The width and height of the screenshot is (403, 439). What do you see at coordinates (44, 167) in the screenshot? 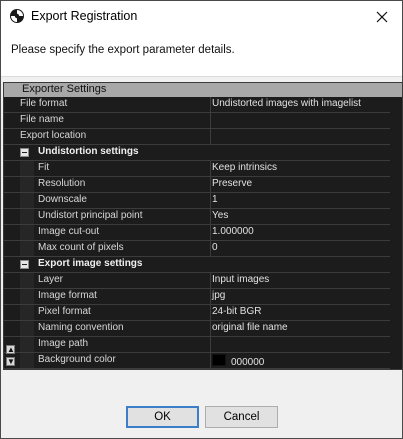
I see `property-label: Fit` at bounding box center [44, 167].